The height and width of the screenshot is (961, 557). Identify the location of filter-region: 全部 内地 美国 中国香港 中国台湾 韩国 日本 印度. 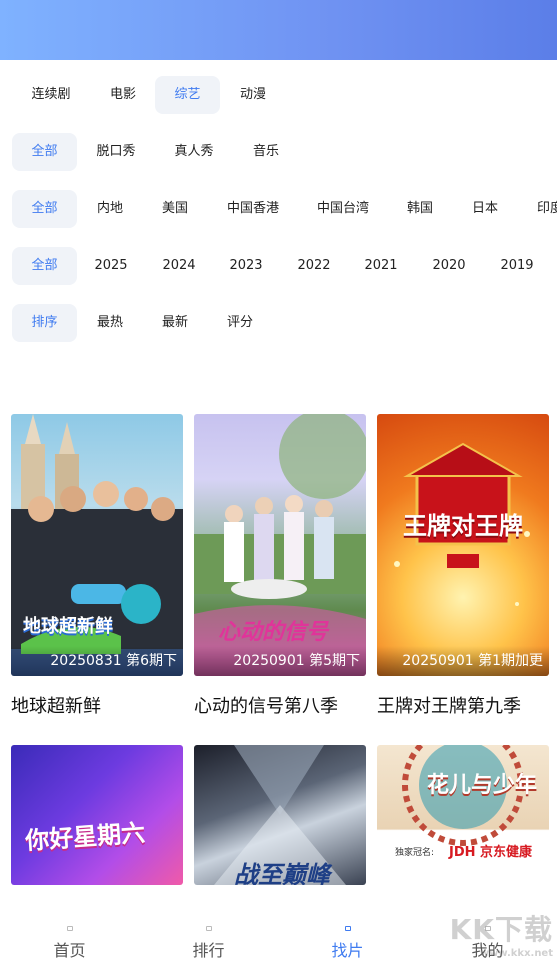
(278, 210).